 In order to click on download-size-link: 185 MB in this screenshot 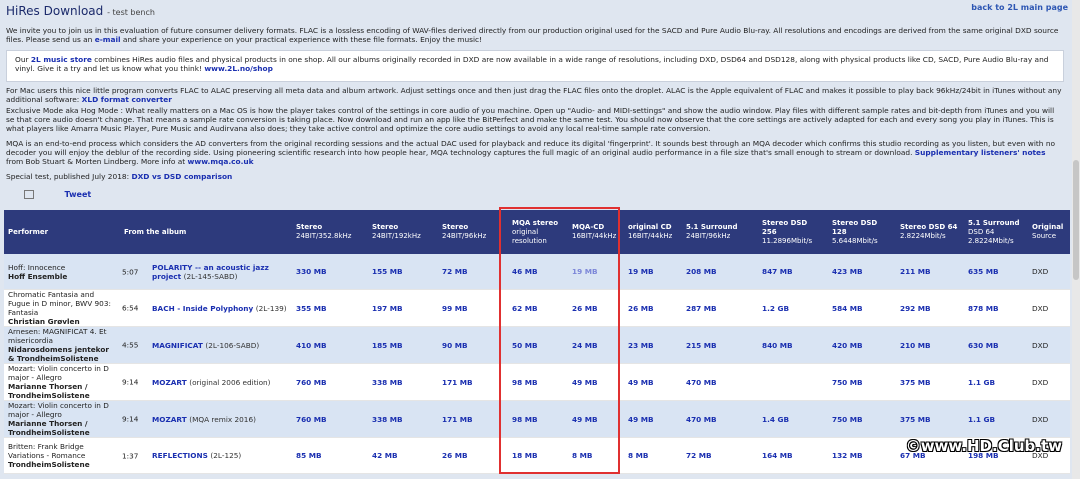, I will do `click(403, 345)`.